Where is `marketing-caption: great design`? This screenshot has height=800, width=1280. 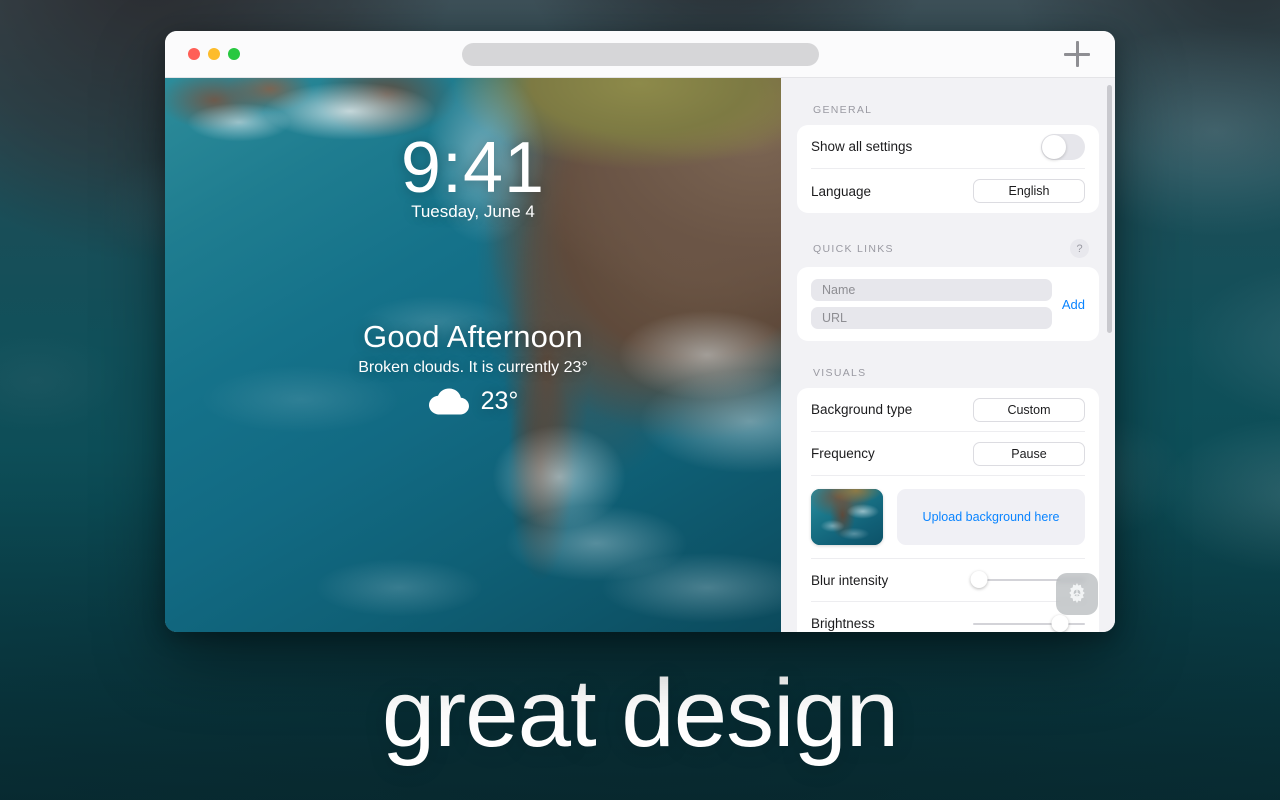 marketing-caption: great design is located at coordinates (640, 713).